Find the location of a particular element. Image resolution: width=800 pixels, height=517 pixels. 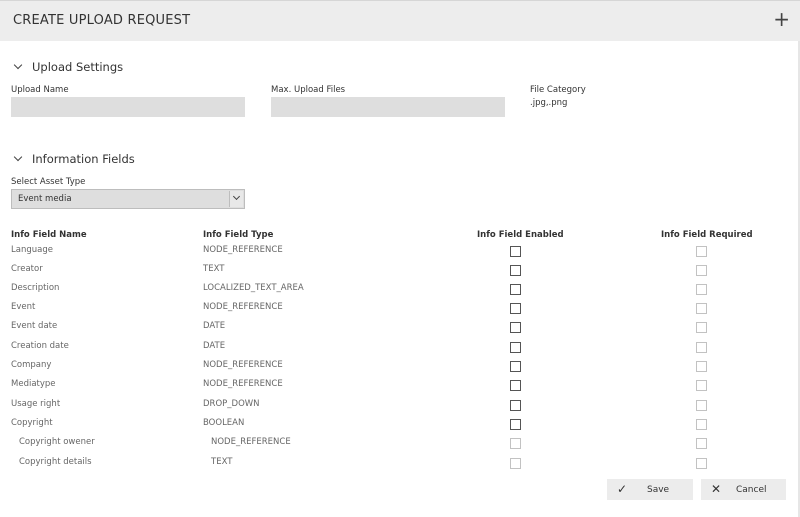

table-row: Copyright details TEXT is located at coordinates (400, 463).